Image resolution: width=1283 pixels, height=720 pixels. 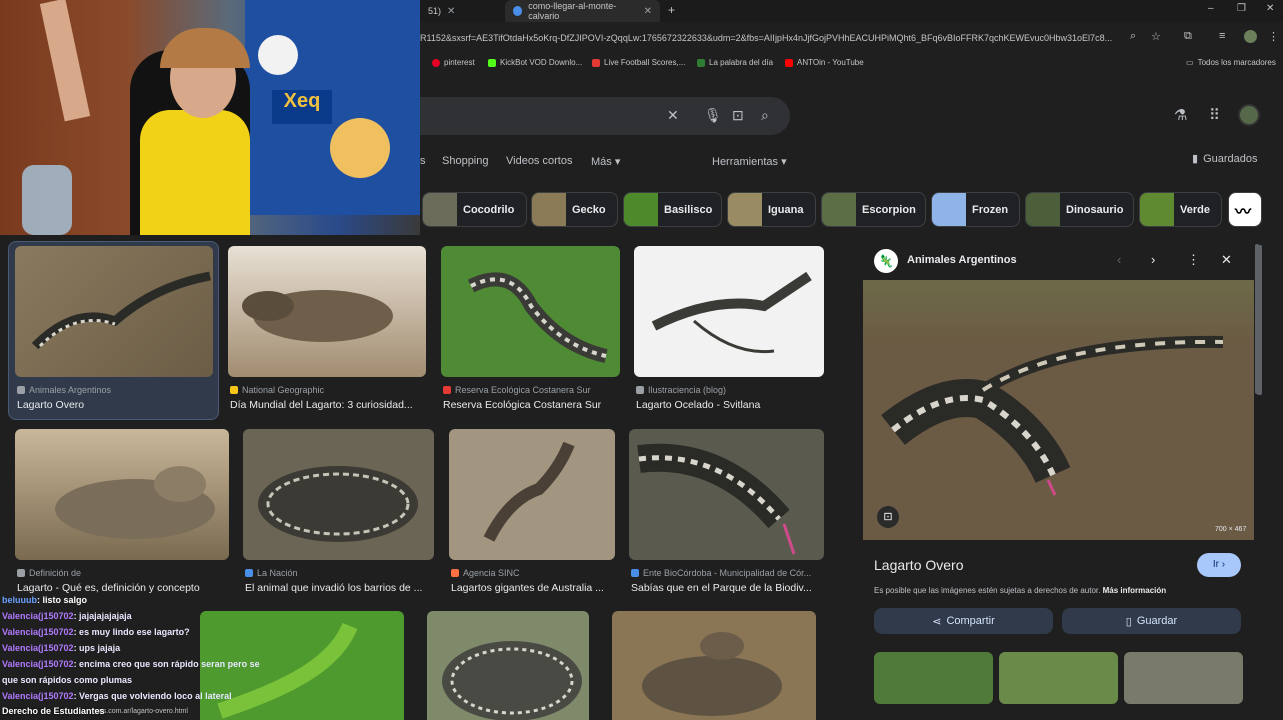 I want to click on shirt-logo: Xeq, so click(x=302, y=107).